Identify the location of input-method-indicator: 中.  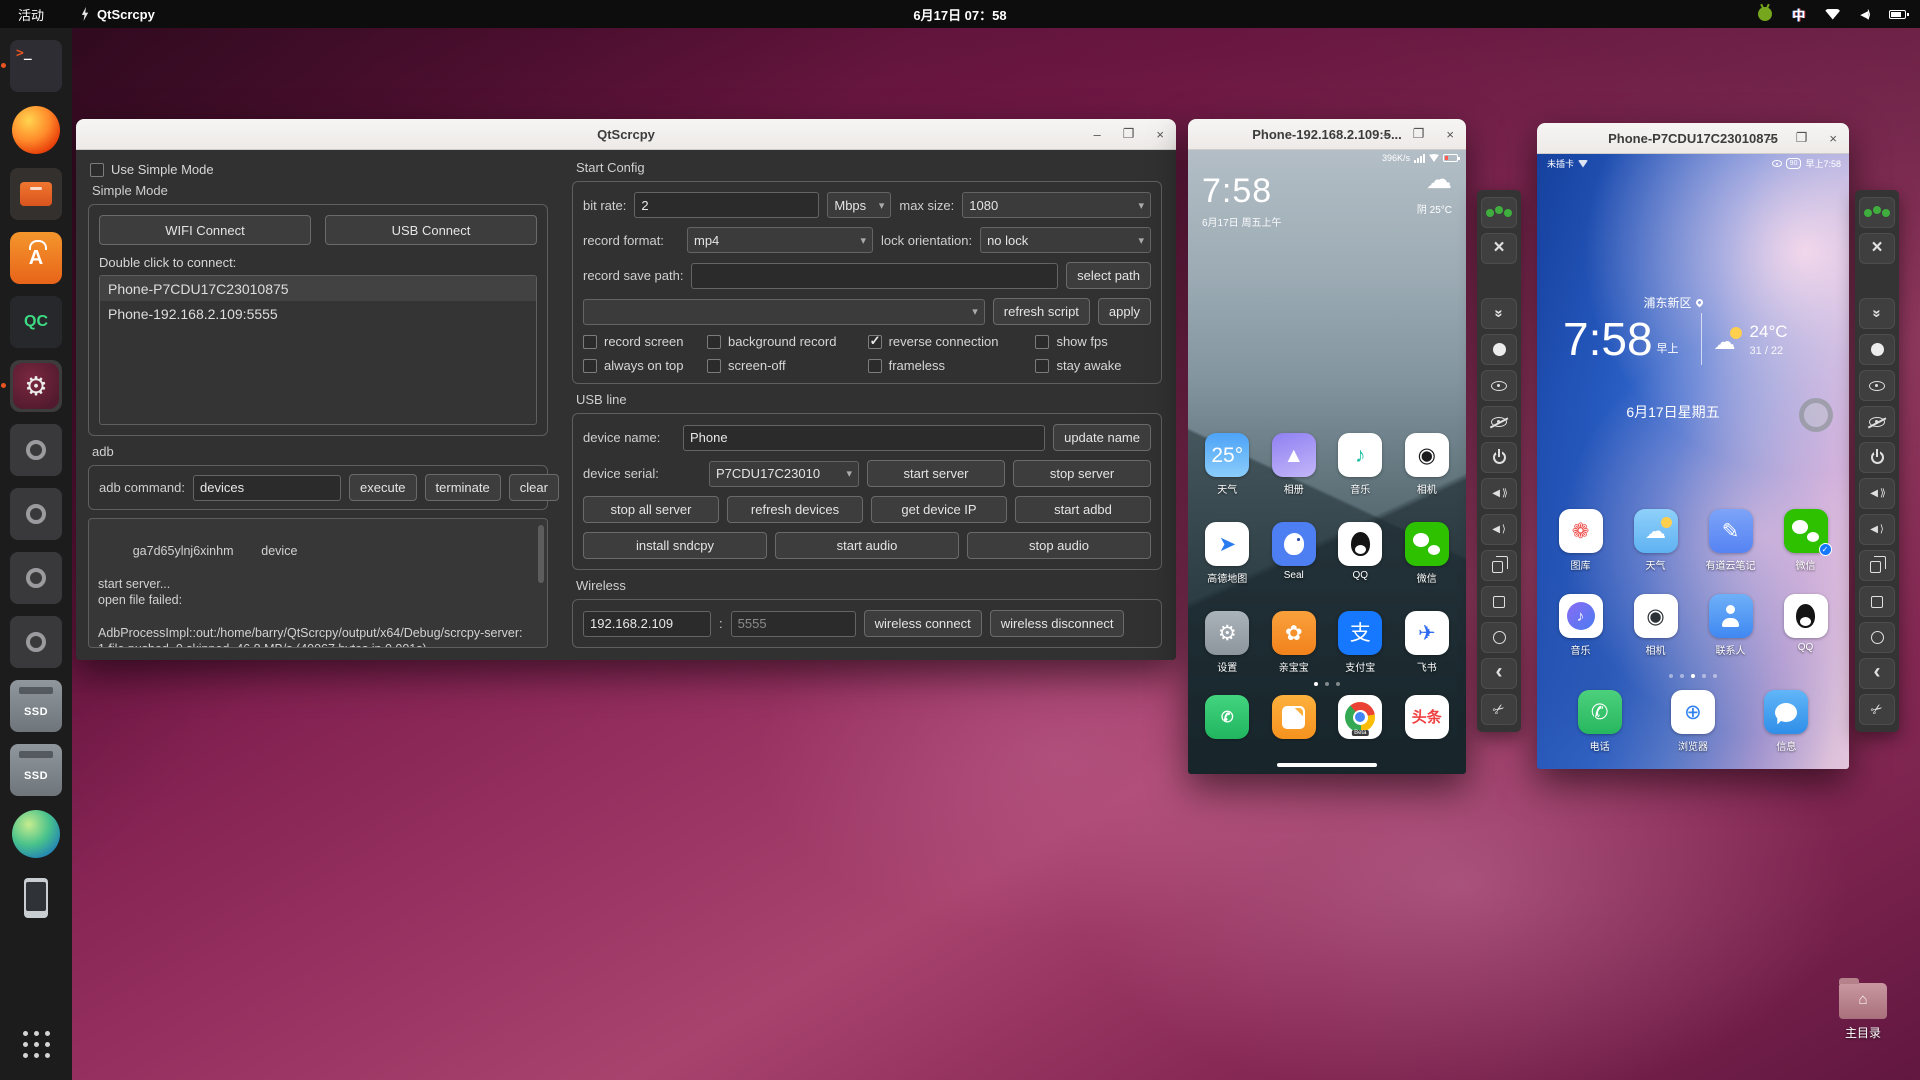
(1798, 14).